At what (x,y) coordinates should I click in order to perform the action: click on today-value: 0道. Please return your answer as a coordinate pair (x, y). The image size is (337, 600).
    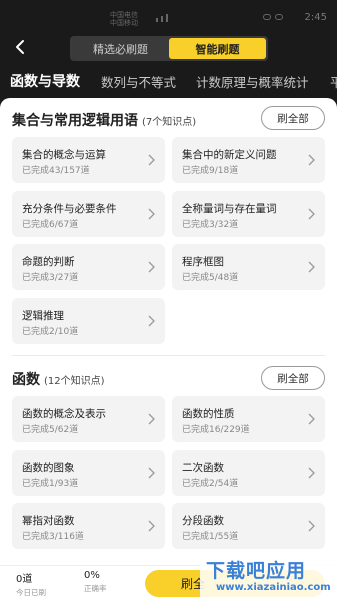
    Looking at the image, I should click on (24, 579).